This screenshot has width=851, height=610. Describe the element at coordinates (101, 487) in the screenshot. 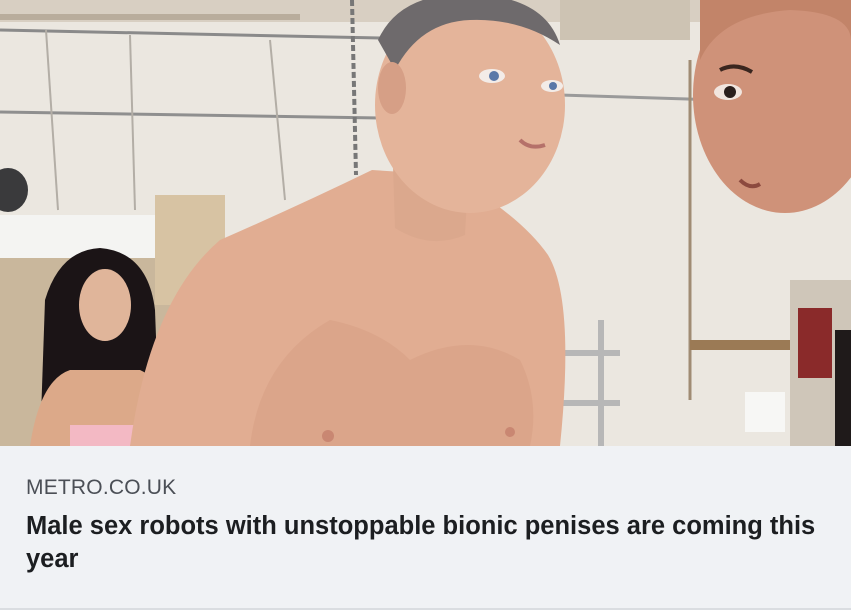

I see `source-domain: METRO.CO.UK` at that location.